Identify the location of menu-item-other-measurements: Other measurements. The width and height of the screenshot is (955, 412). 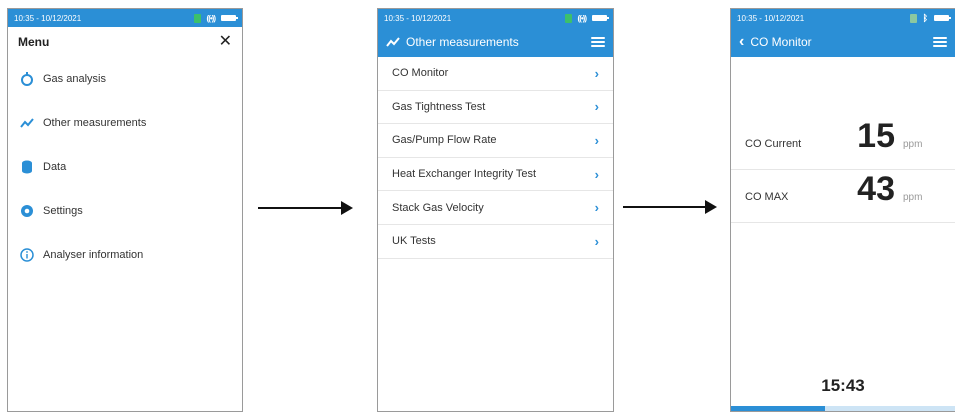
(125, 123).